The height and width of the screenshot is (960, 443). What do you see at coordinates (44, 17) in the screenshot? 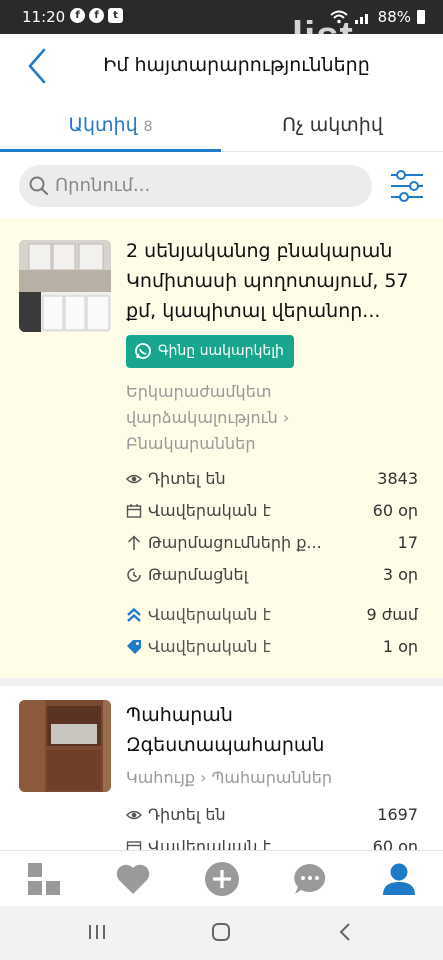
I see `status-time: 11:20` at bounding box center [44, 17].